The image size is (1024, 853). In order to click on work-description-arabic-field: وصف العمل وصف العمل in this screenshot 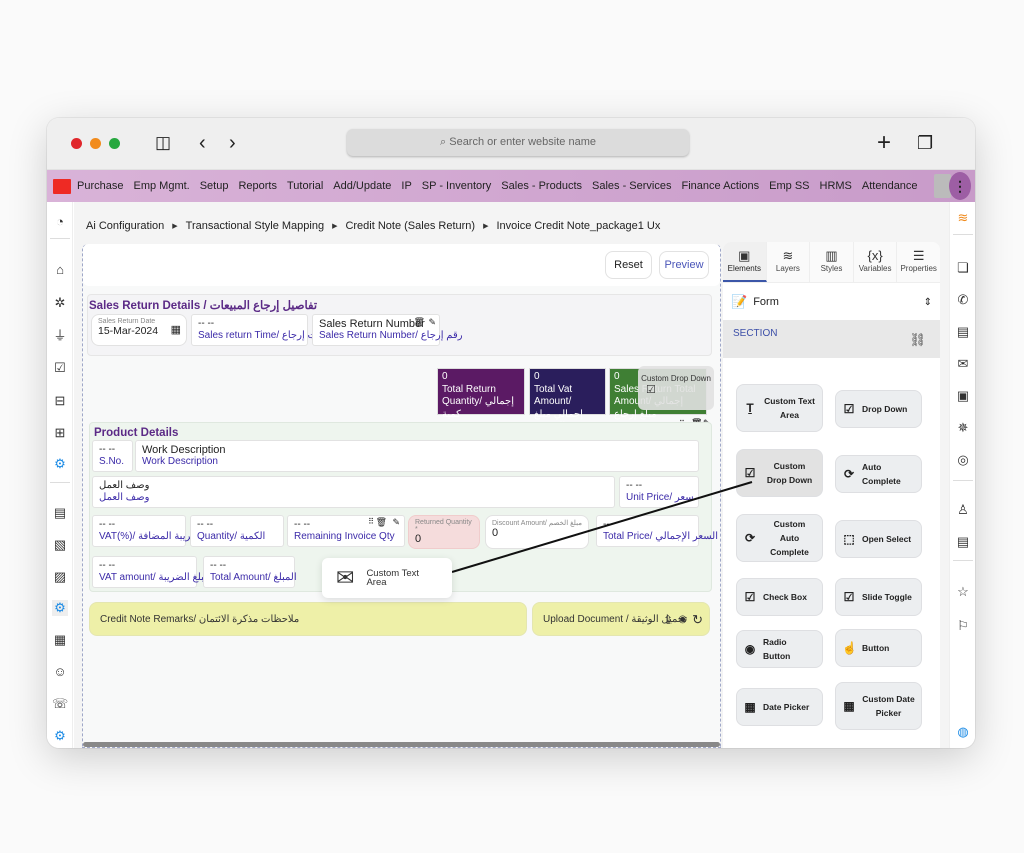, I will do `click(353, 492)`.